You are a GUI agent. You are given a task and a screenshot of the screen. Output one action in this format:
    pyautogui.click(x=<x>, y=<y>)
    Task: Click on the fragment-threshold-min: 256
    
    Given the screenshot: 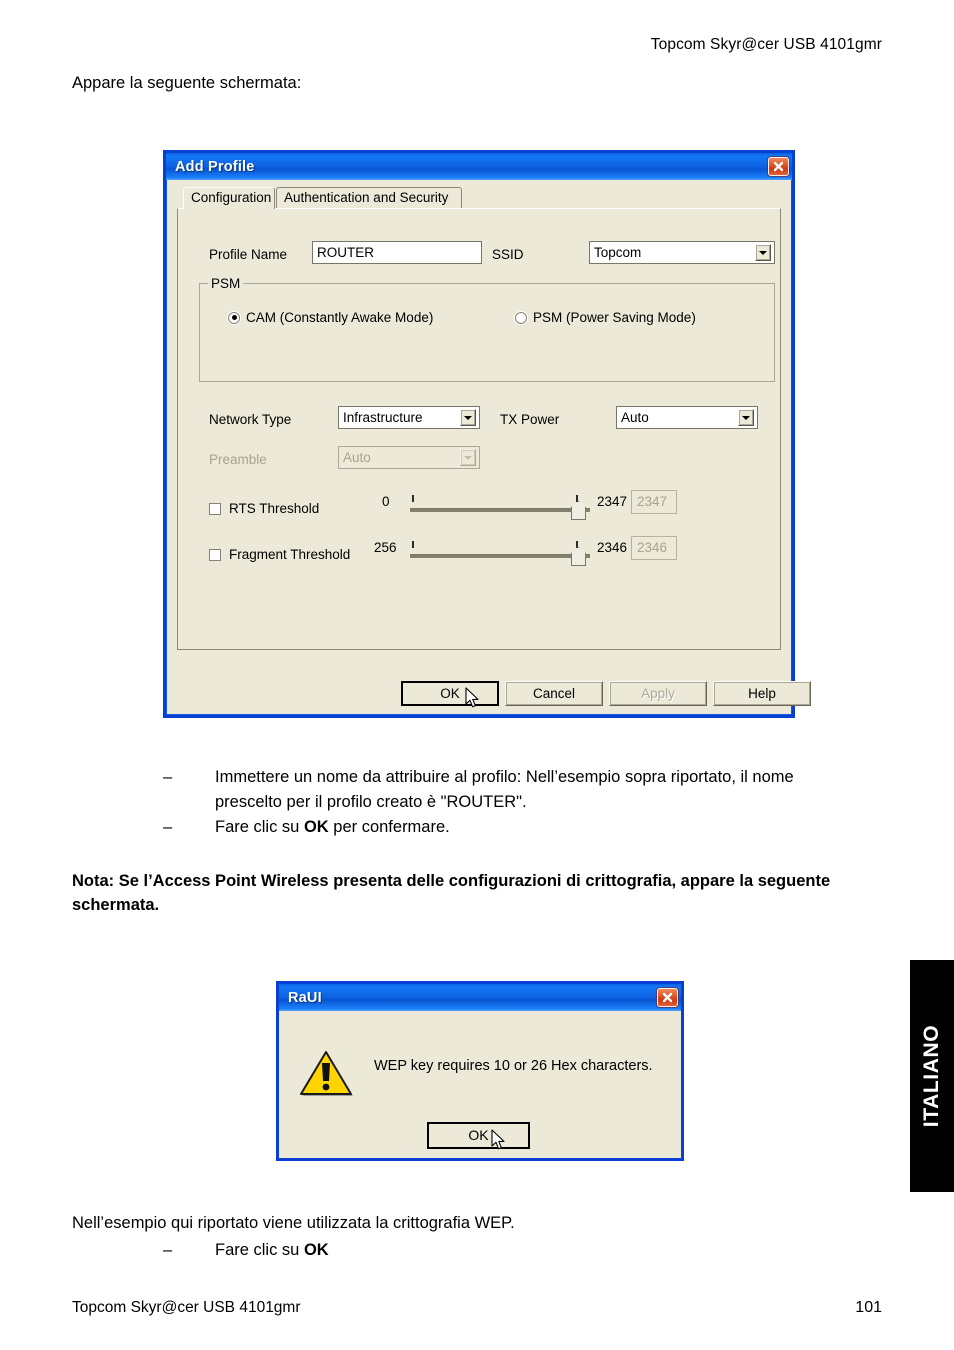 What is the action you would take?
    pyautogui.click(x=385, y=547)
    